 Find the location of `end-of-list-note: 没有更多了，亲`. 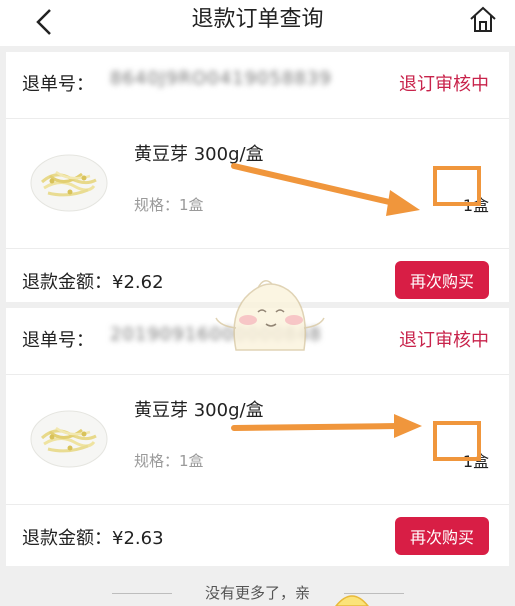

end-of-list-note: 没有更多了，亲 is located at coordinates (257, 593).